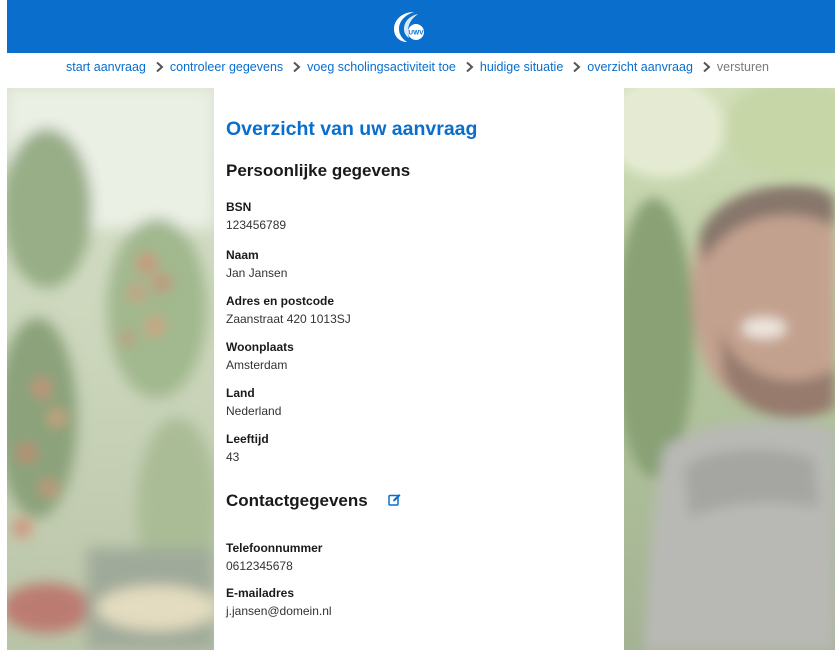 The width and height of the screenshot is (835, 650). What do you see at coordinates (416, 33) in the screenshot?
I see `svg-text: UWV` at bounding box center [416, 33].